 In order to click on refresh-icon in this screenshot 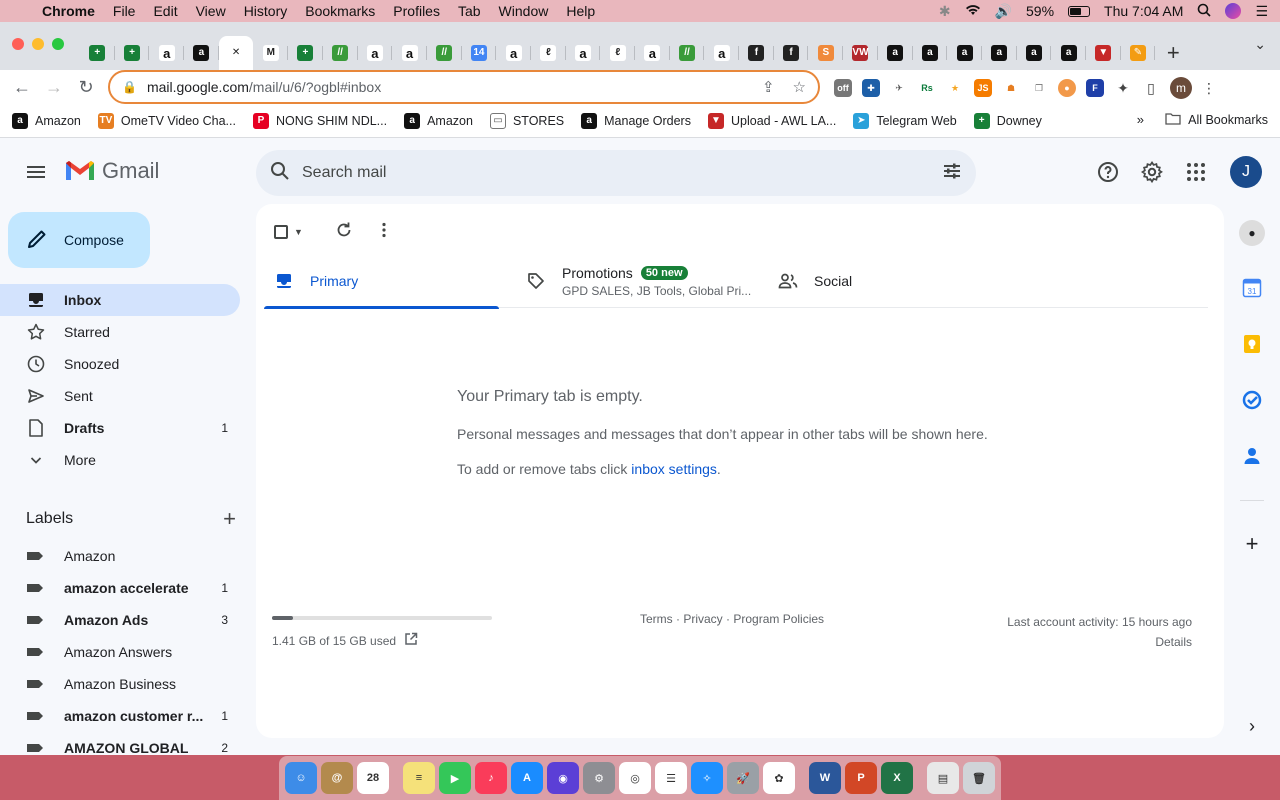, I will do `click(344, 232)`.